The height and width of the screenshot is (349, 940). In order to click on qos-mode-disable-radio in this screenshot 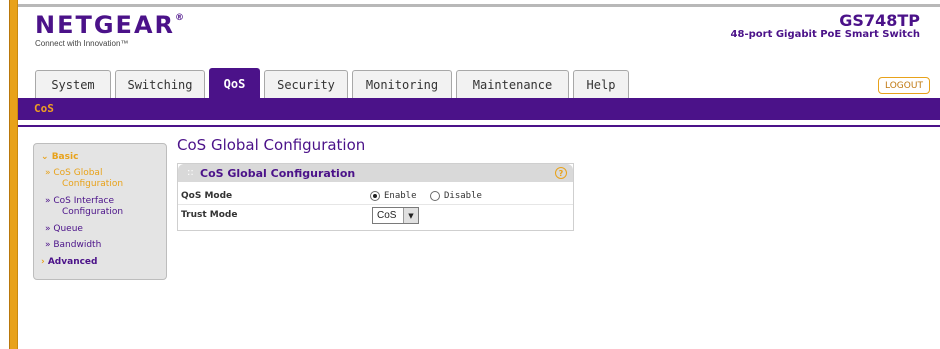, I will do `click(435, 196)`.